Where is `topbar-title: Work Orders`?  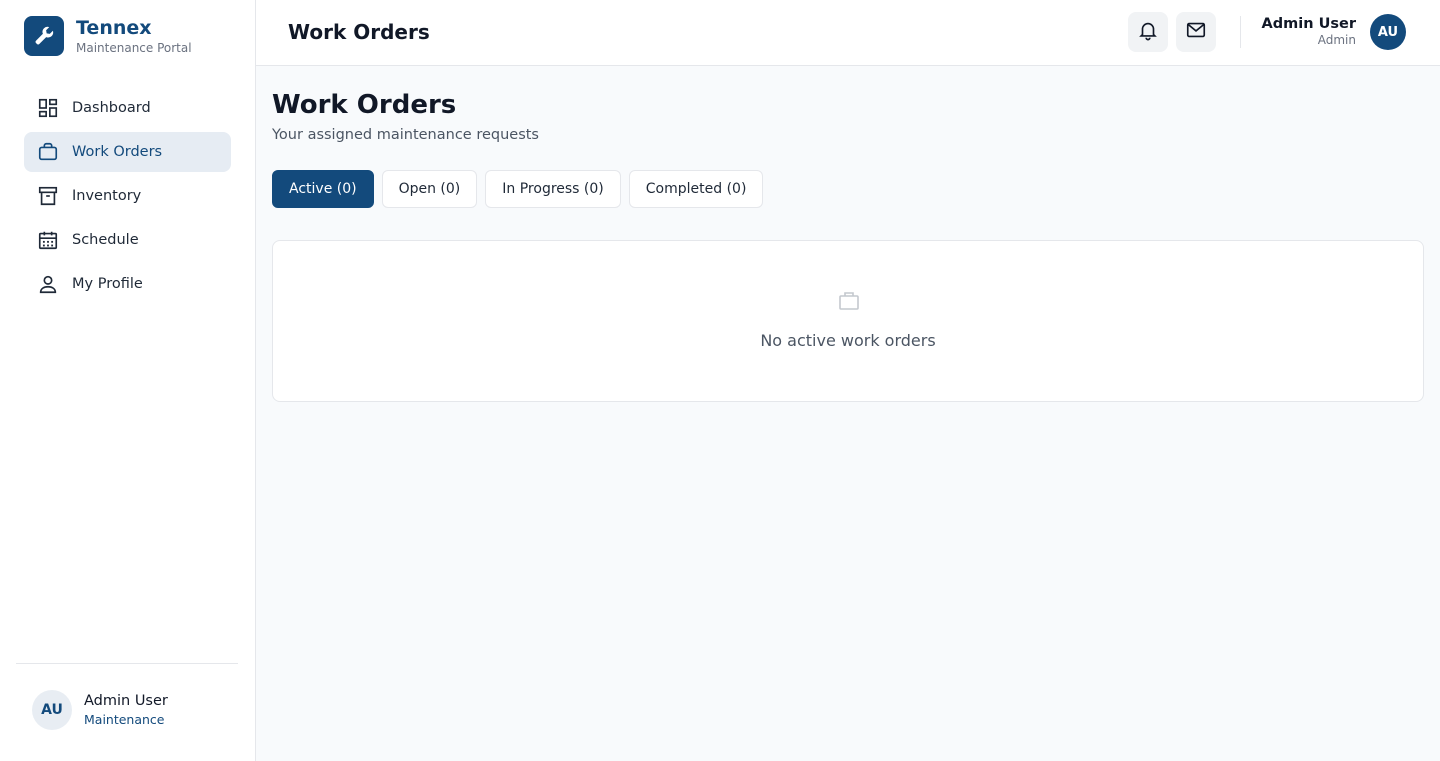
topbar-title: Work Orders is located at coordinates (359, 32).